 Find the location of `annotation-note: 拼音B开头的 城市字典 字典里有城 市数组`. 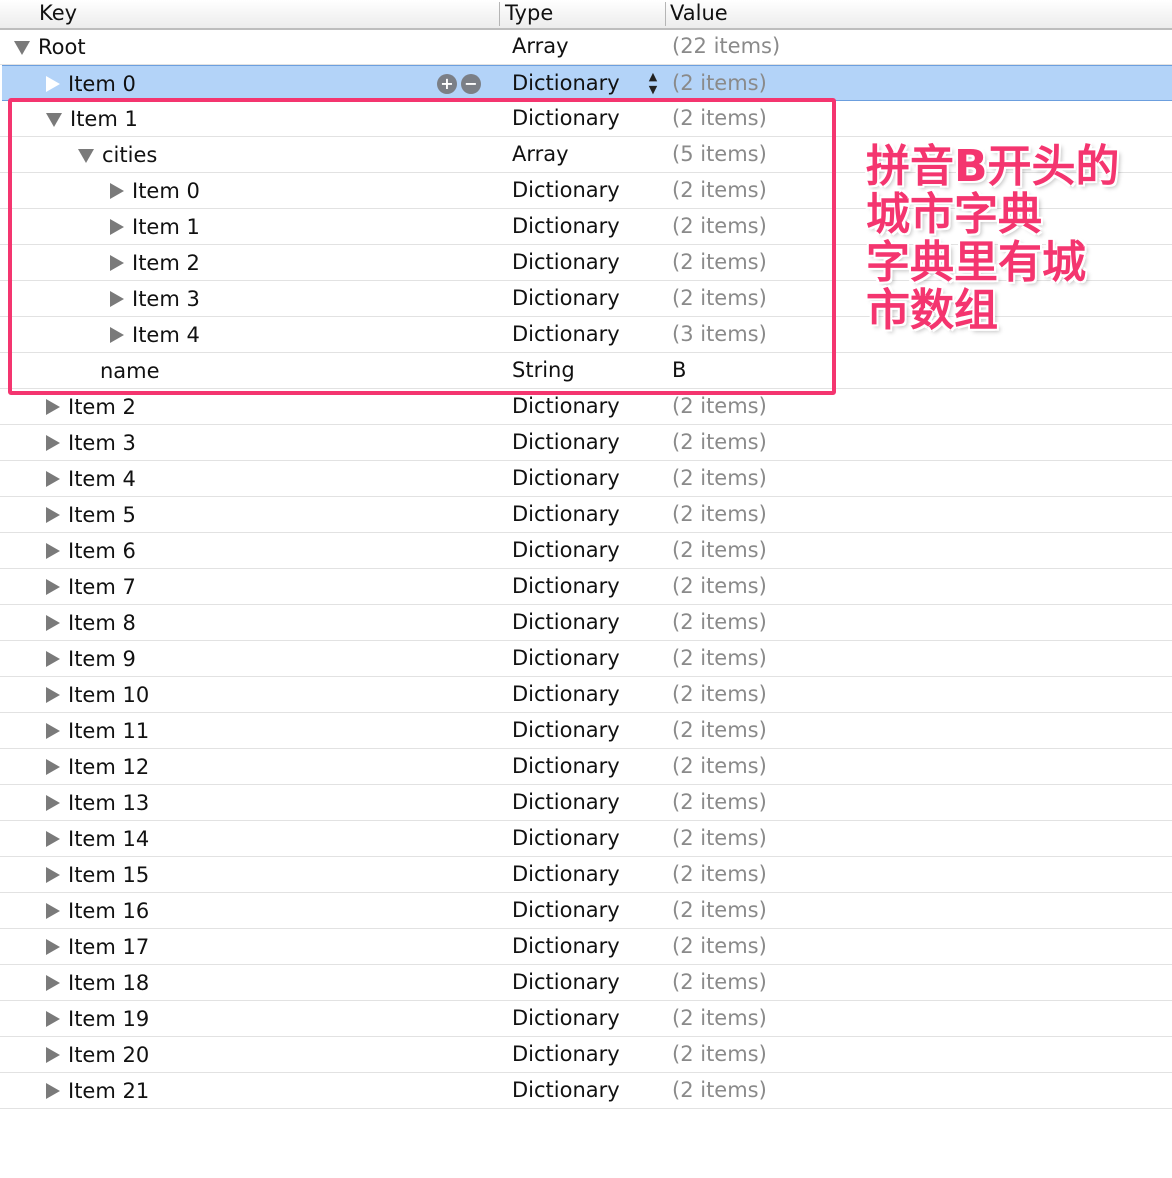

annotation-note: 拼音B开头的 城市字典 字典里有城 市数组 is located at coordinates (1016, 239).